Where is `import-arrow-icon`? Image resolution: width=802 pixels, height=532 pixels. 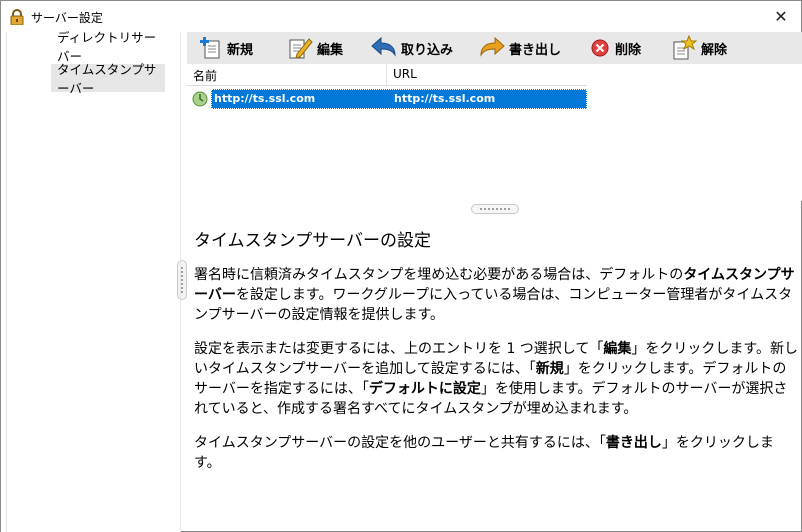 import-arrow-icon is located at coordinates (383, 47).